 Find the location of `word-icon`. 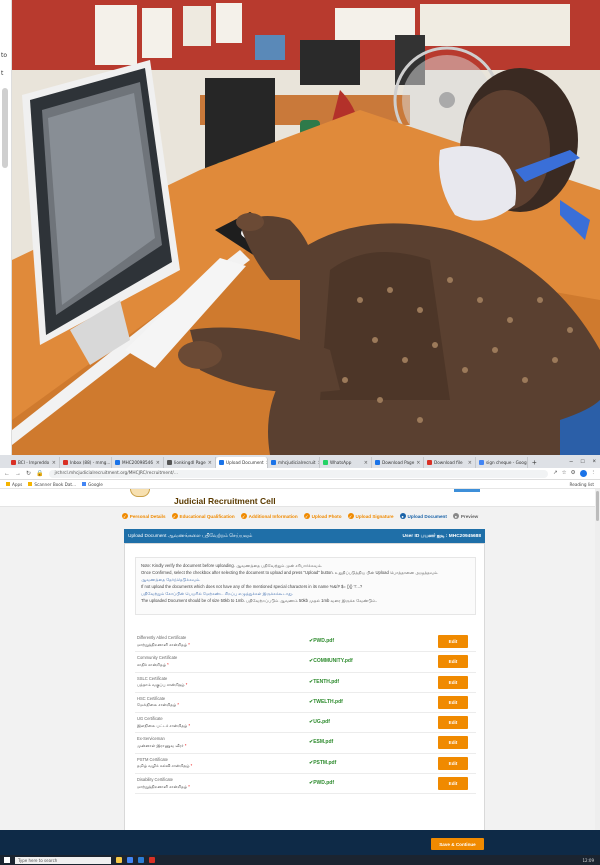

word-icon is located at coordinates (141, 860).